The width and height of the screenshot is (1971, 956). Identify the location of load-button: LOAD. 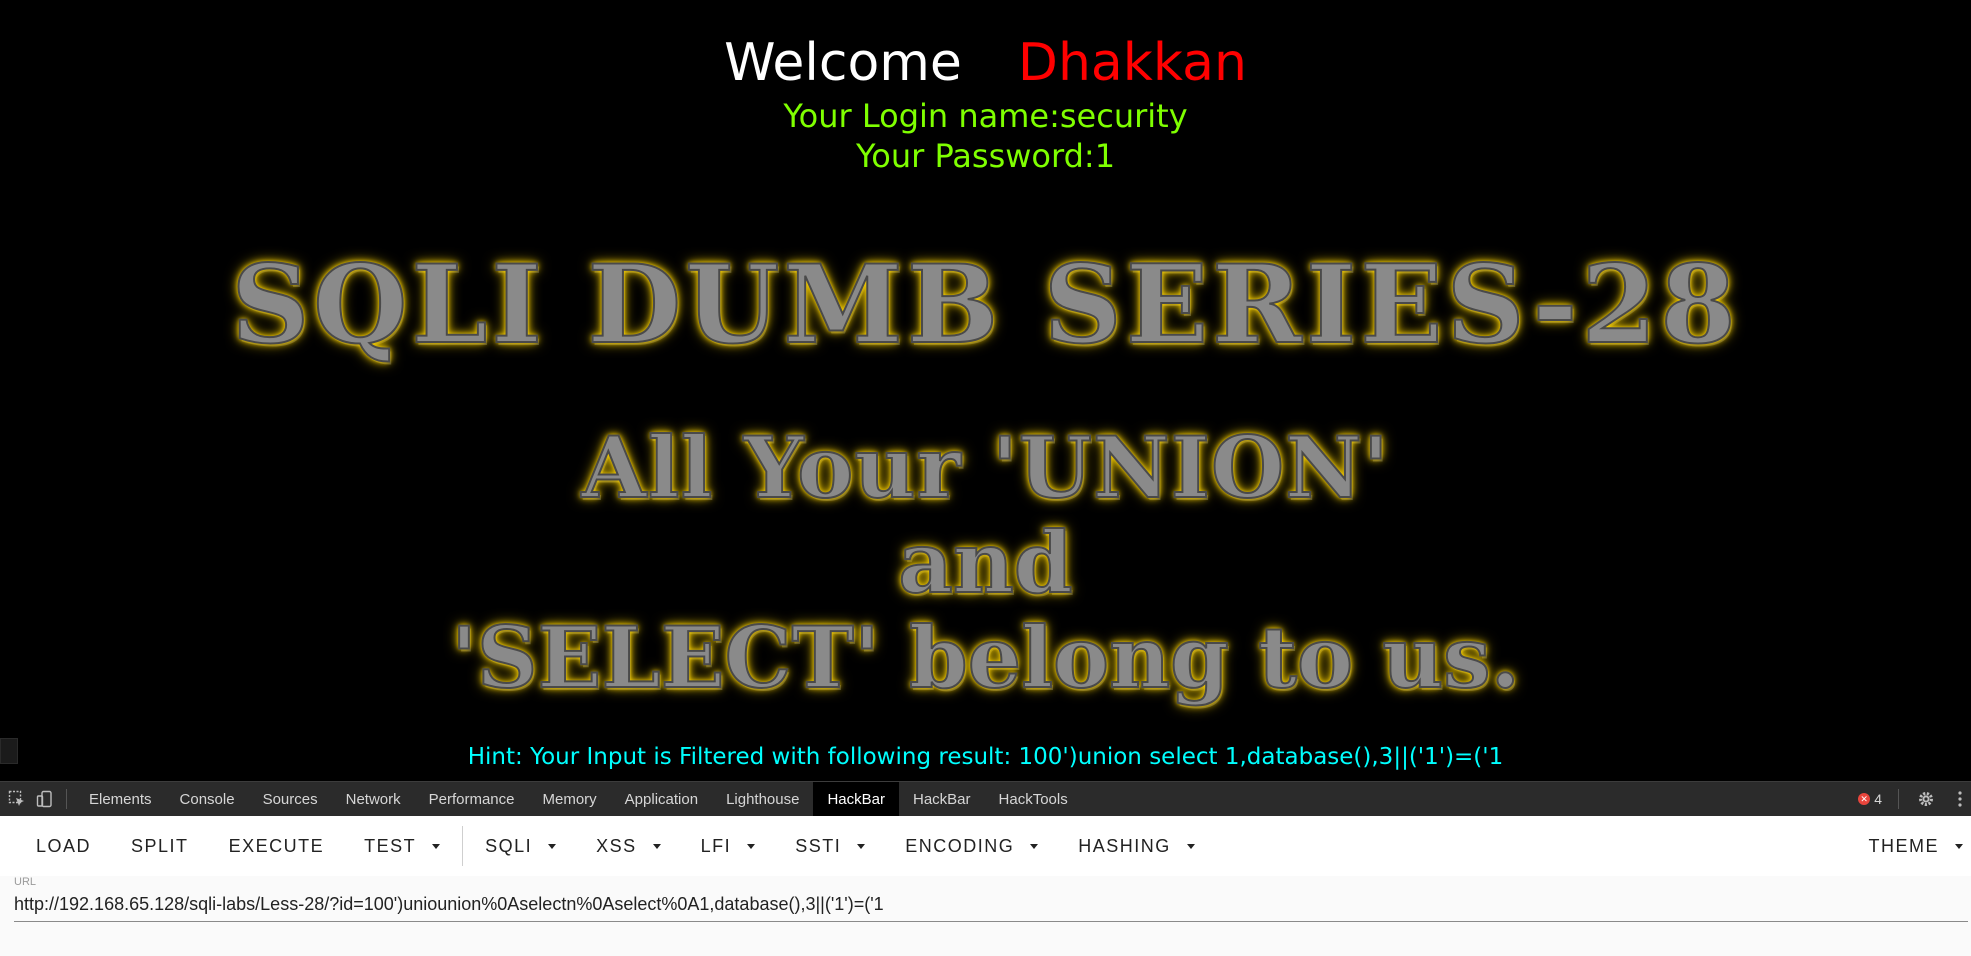
(63, 846).